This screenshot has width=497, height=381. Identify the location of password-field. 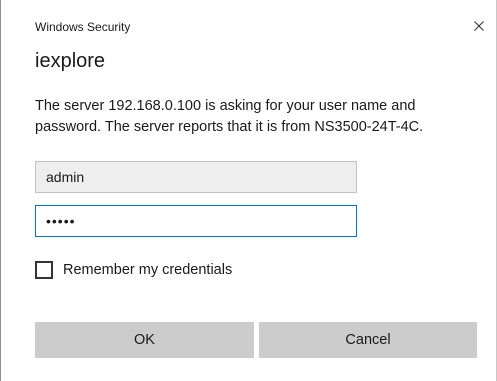
(196, 221).